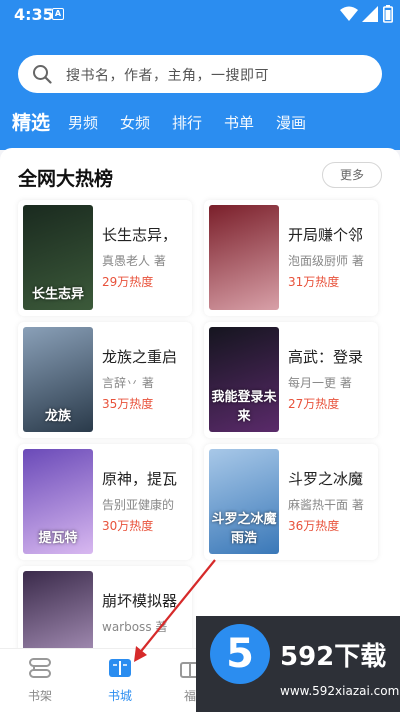  What do you see at coordinates (31, 121) in the screenshot?
I see `tab-featured: 精选` at bounding box center [31, 121].